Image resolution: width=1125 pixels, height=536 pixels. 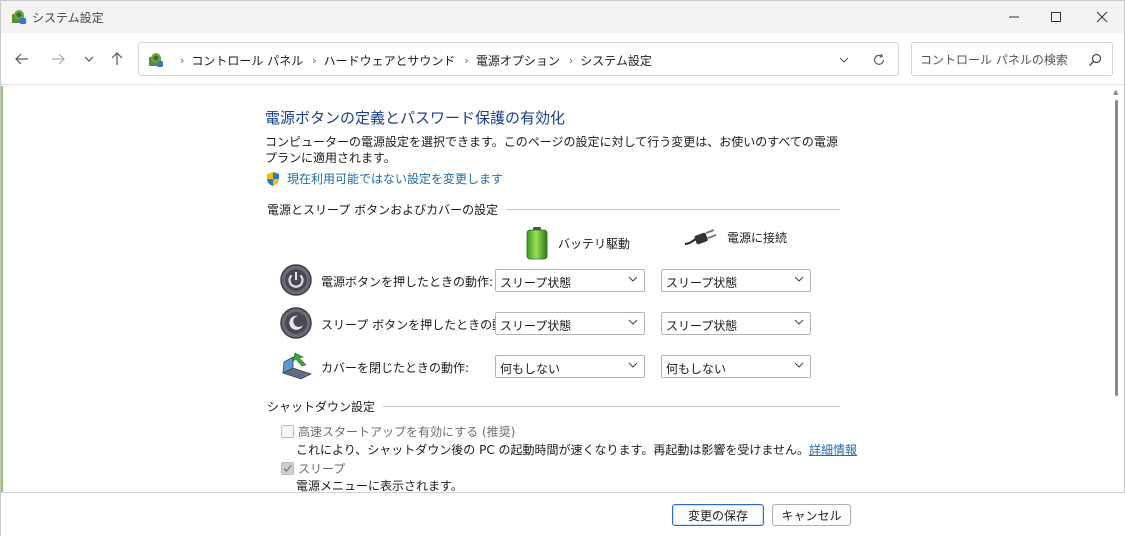 I want to click on laptop-lid-icon, so click(x=297, y=366).